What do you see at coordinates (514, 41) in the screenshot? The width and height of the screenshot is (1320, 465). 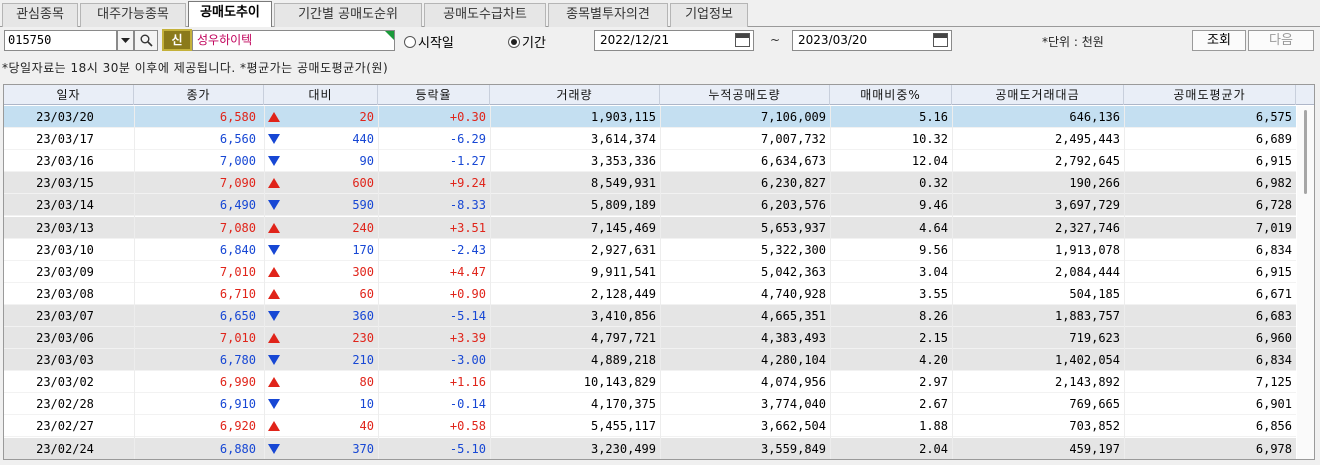 I see `radio-selected-icon` at bounding box center [514, 41].